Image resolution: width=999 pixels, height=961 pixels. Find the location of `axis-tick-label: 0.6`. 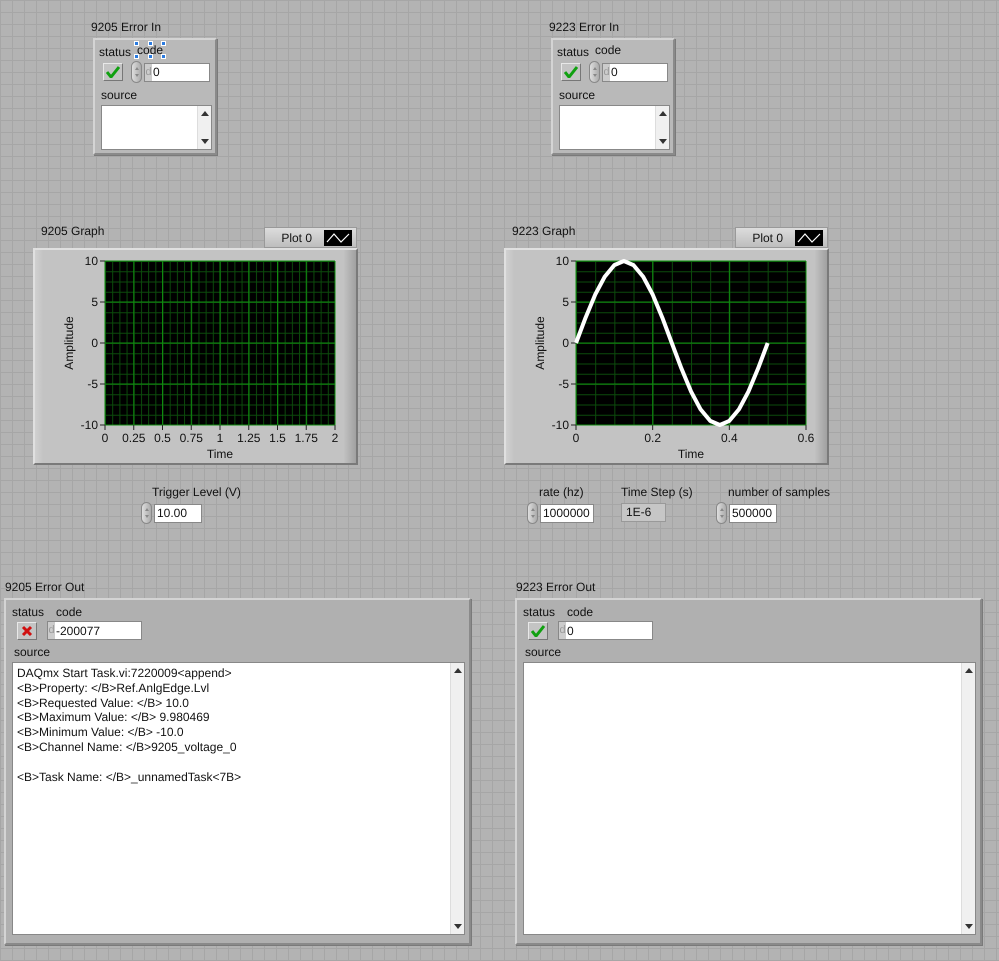

axis-tick-label: 0.6 is located at coordinates (806, 438).